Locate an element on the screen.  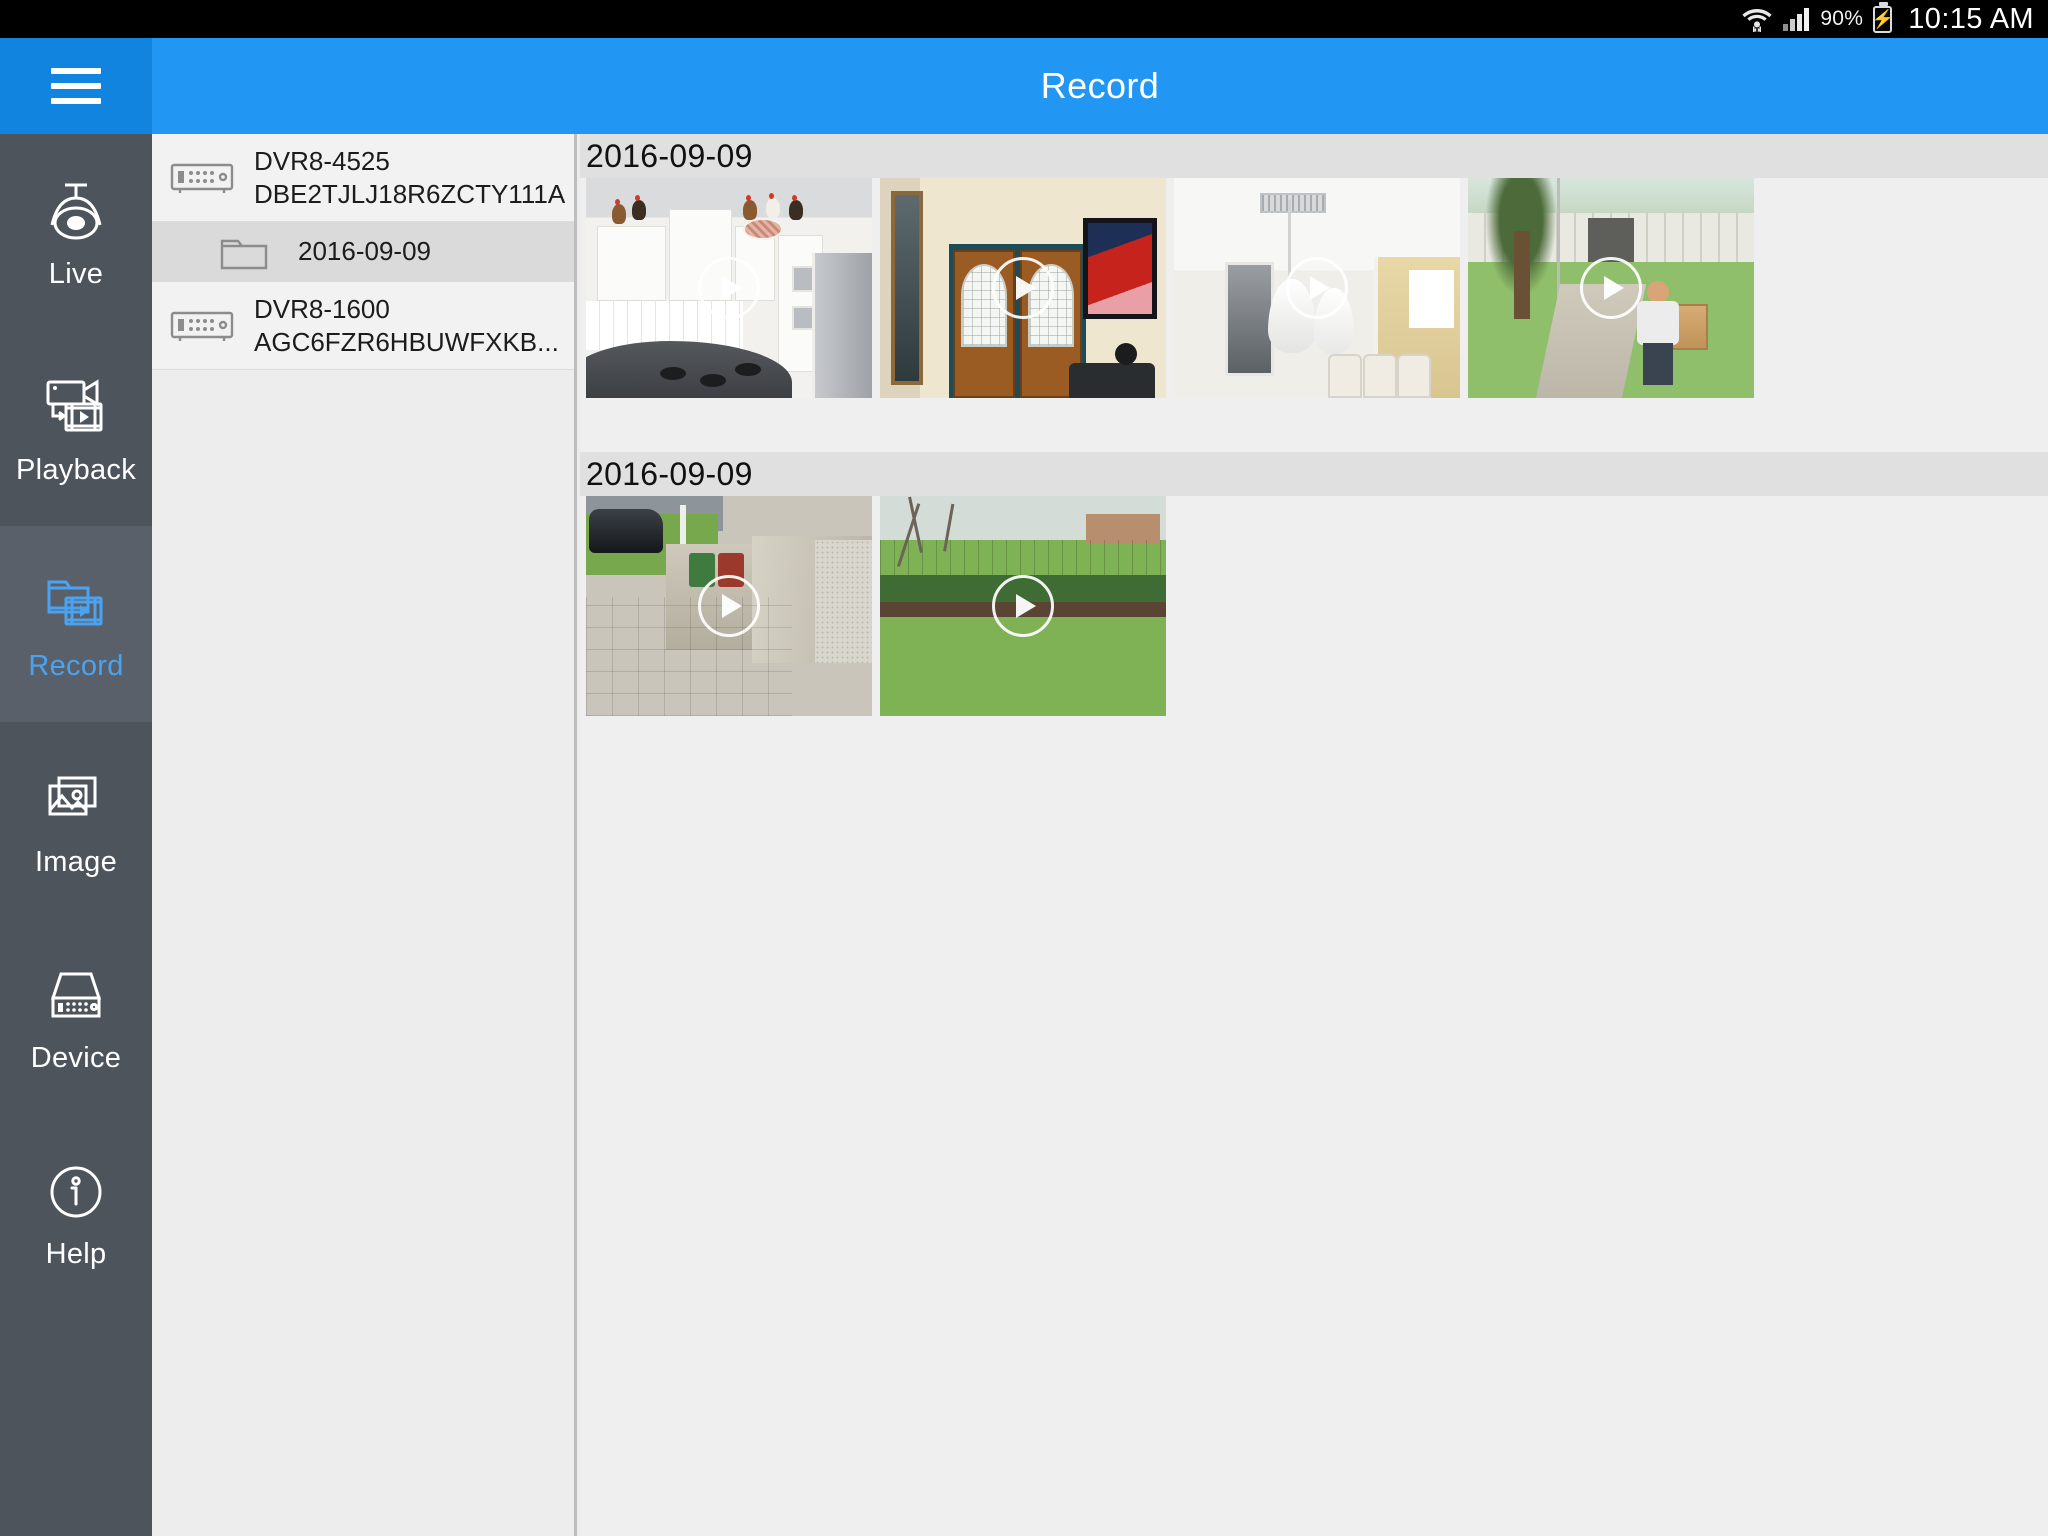
sidebar-item-playback: Playback is located at coordinates (76, 428).